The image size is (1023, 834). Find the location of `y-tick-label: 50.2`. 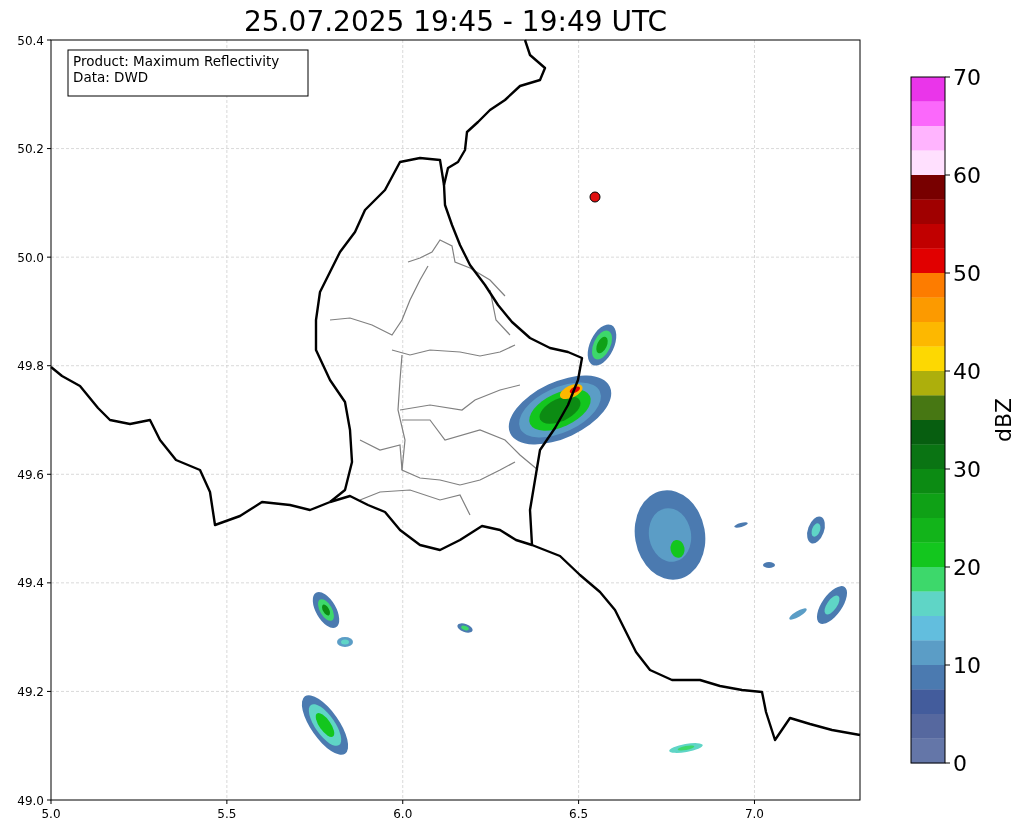

y-tick-label: 50.2 is located at coordinates (30, 149).